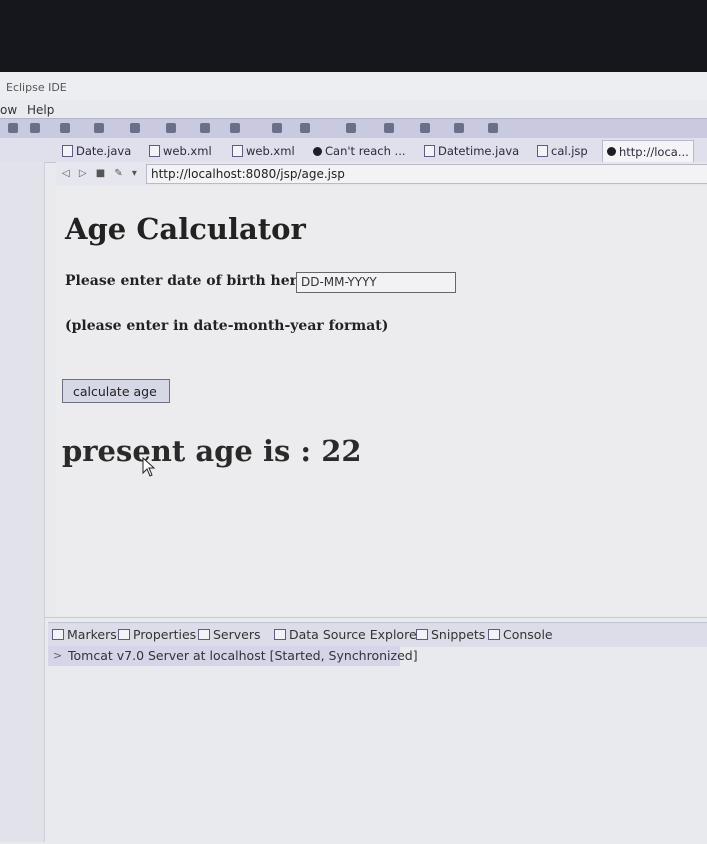 The image size is (707, 844). I want to click on menu-help: Help, so click(40, 110).